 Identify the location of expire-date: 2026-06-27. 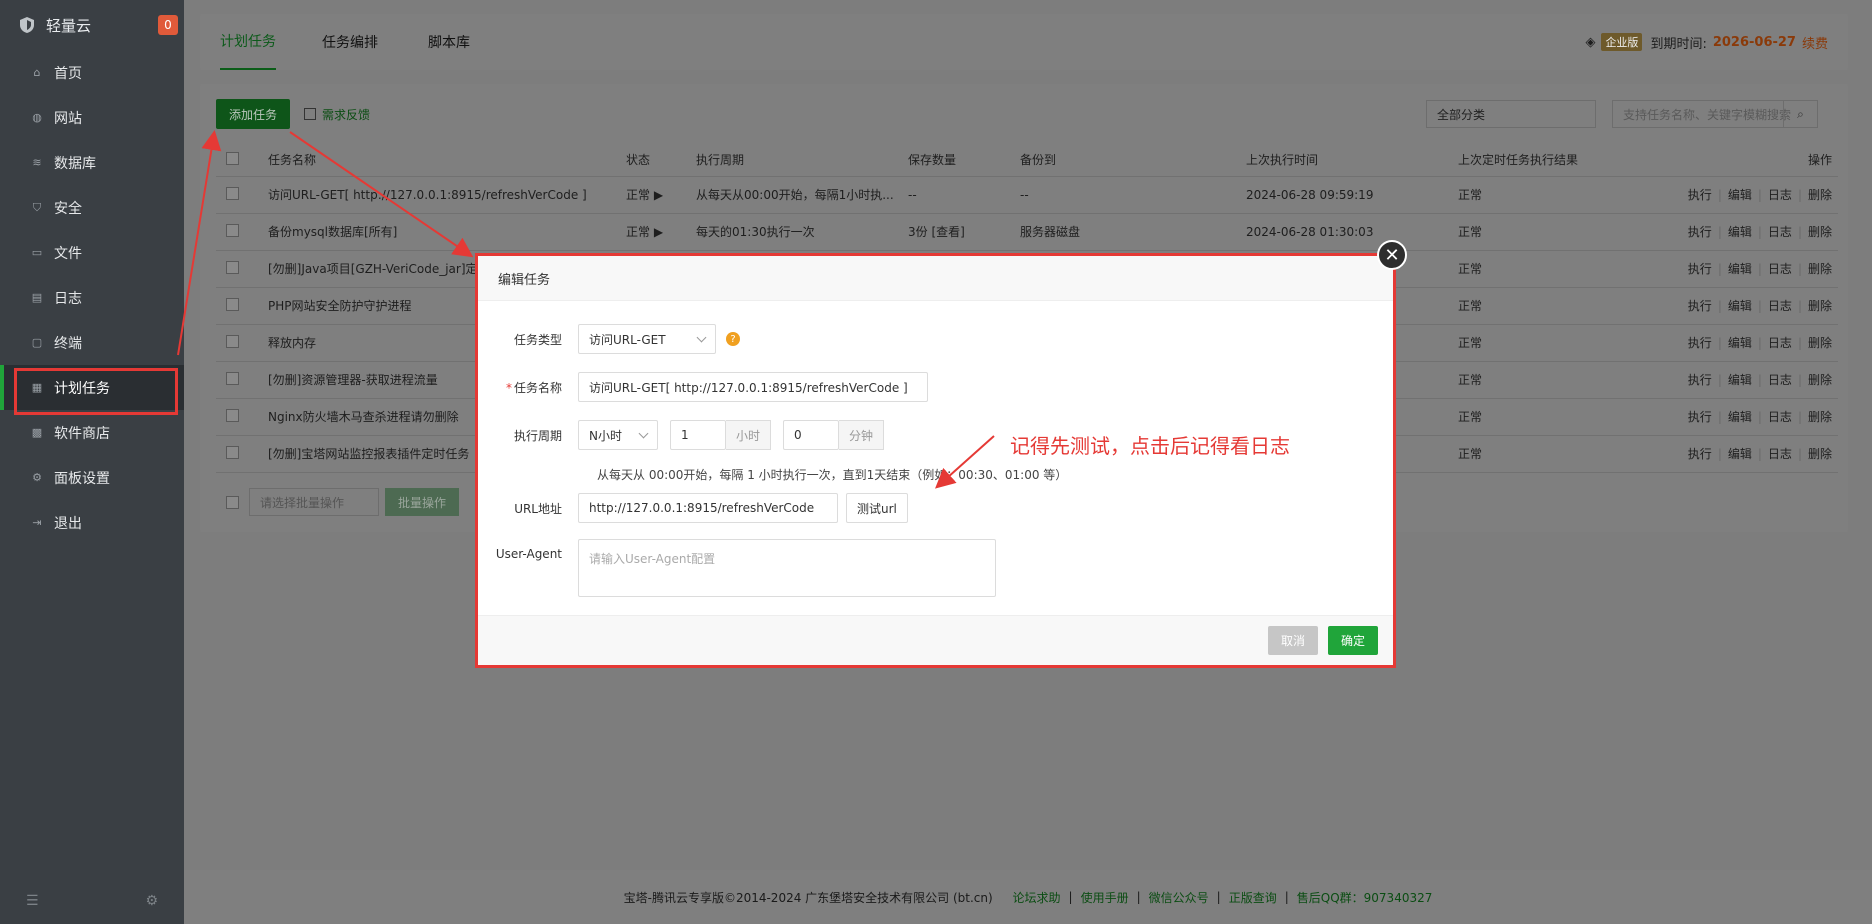
(1754, 42).